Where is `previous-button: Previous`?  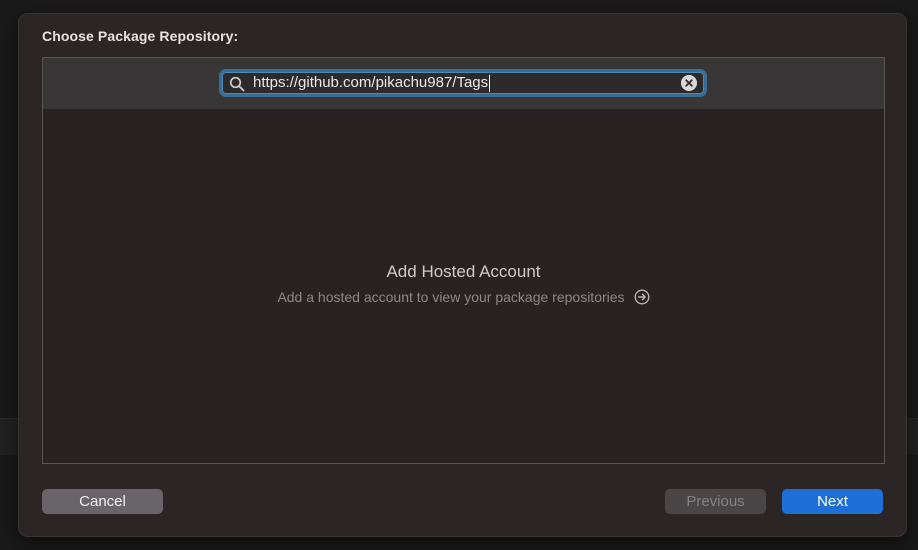
previous-button: Previous is located at coordinates (715, 501).